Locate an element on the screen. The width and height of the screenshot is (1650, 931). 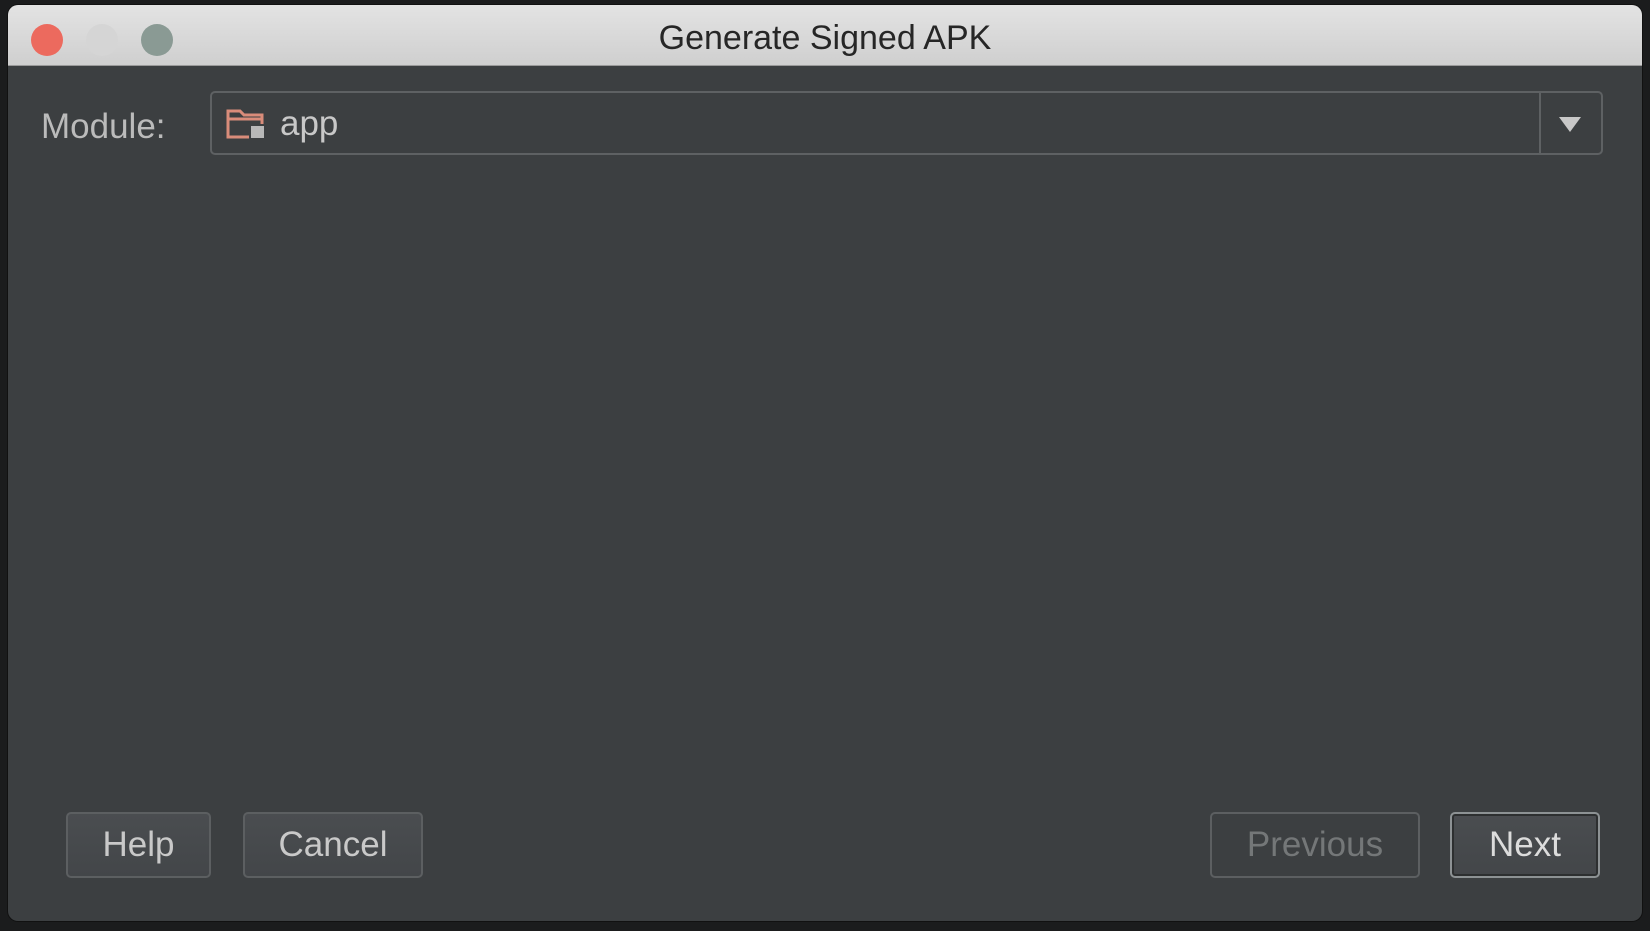
module-folder-icon is located at coordinates (246, 124).